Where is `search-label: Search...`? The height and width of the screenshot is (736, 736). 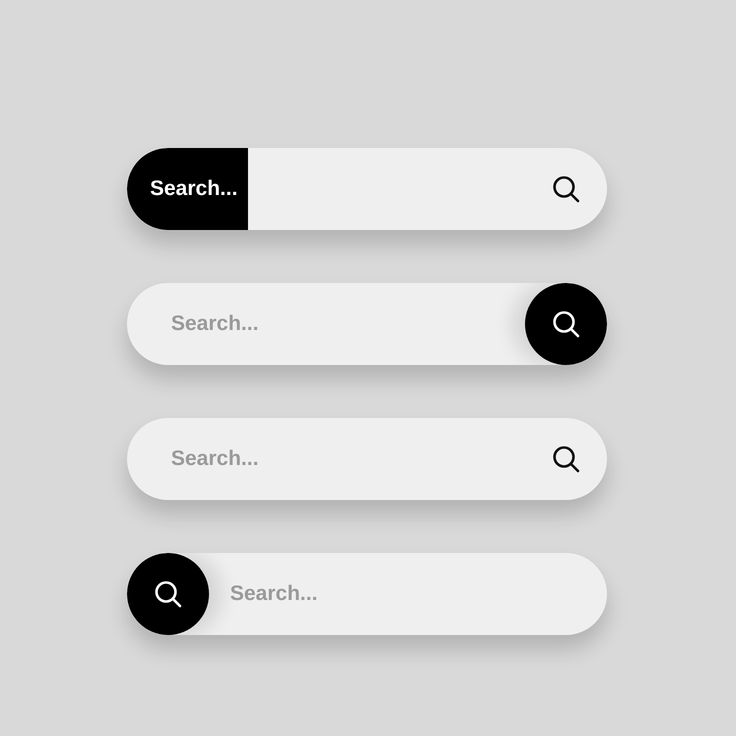
search-label: Search... is located at coordinates (187, 189).